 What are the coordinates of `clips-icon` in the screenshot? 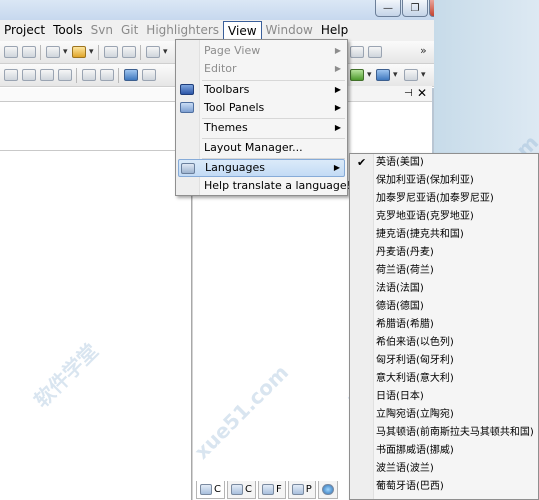 It's located at (236, 489).